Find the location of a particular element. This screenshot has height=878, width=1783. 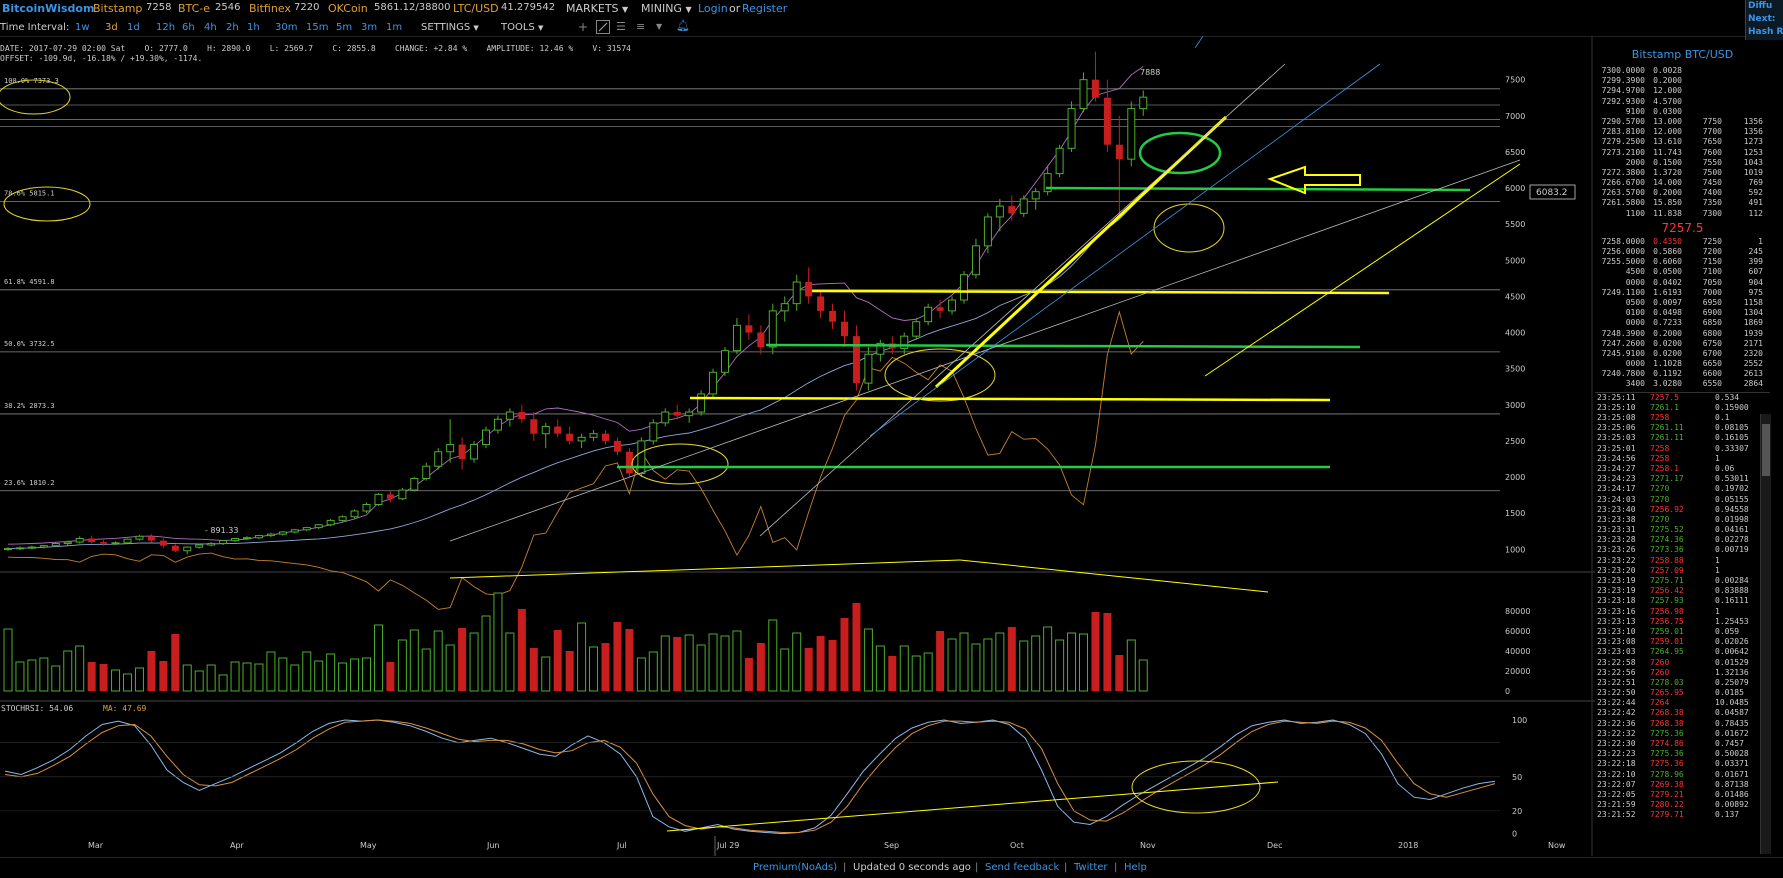

orderbook-row: 7290.5700 13.000 7750 1356 is located at coordinates (1682, 122).